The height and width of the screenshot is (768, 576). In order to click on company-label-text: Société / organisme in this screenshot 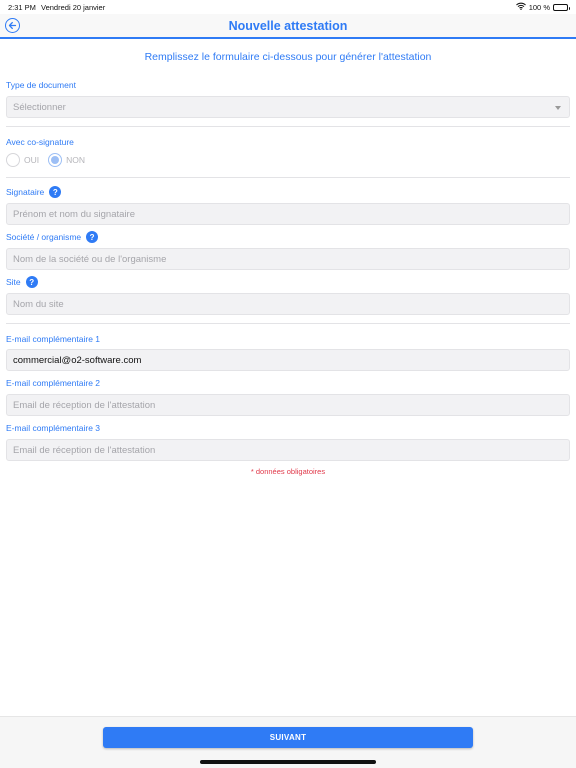, I will do `click(44, 237)`.